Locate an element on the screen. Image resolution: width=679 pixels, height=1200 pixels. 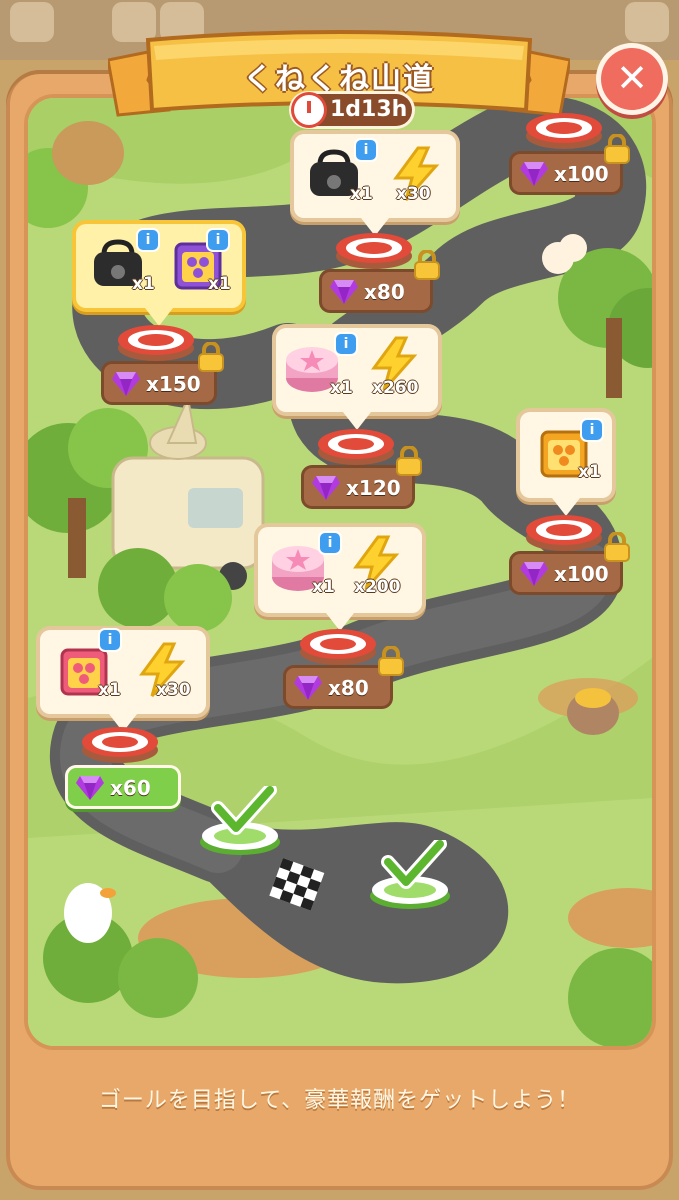
reward-bubble-stage-5: x1 i is located at coordinates (566, 464).